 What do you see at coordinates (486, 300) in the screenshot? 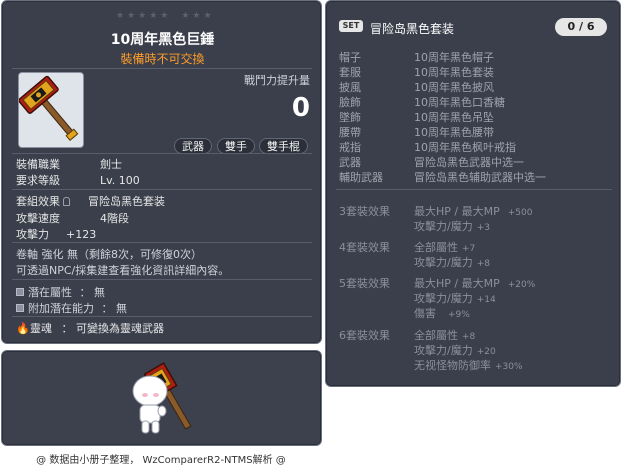
I see `bonus-value: +14` at bounding box center [486, 300].